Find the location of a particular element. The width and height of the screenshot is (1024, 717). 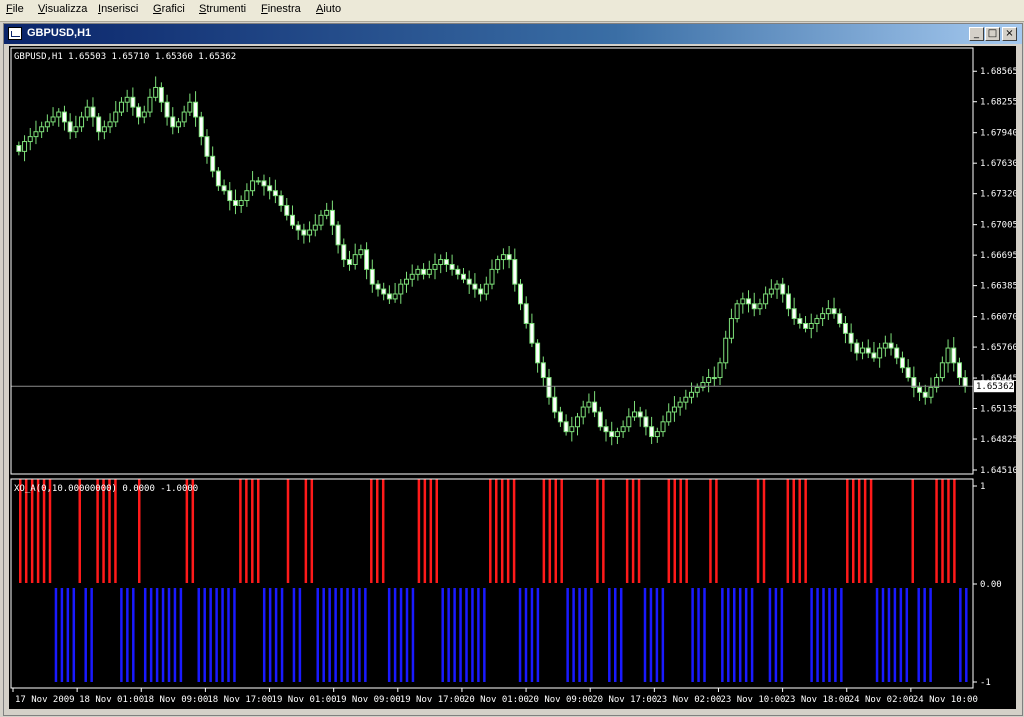

window-title: GBPUSD,H1 is located at coordinates (59, 33).